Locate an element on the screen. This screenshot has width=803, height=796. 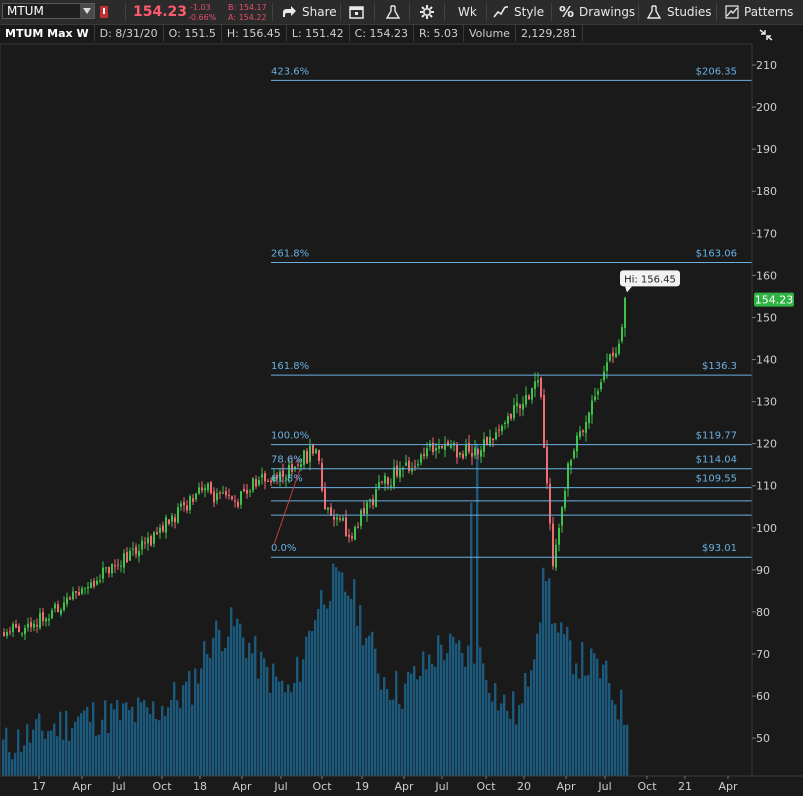
y-tick-label: 190 is located at coordinates (766, 149).